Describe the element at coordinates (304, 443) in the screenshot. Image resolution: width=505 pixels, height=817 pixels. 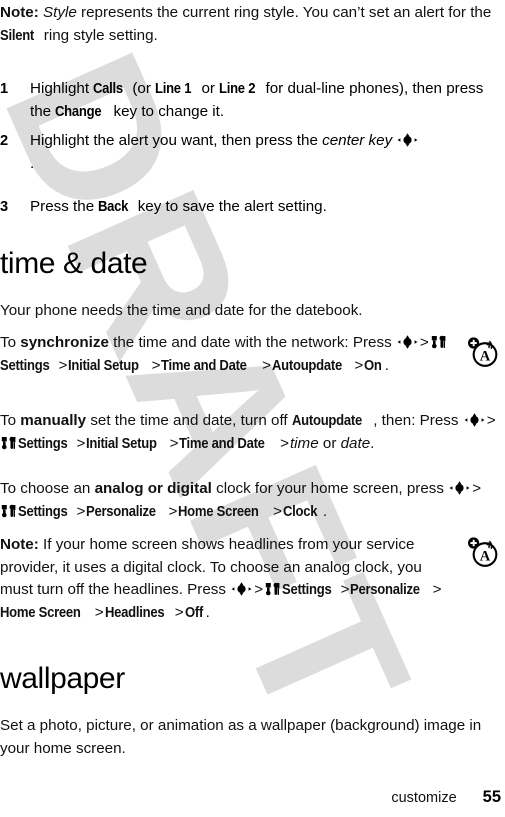
I see `italic-time: time` at that location.